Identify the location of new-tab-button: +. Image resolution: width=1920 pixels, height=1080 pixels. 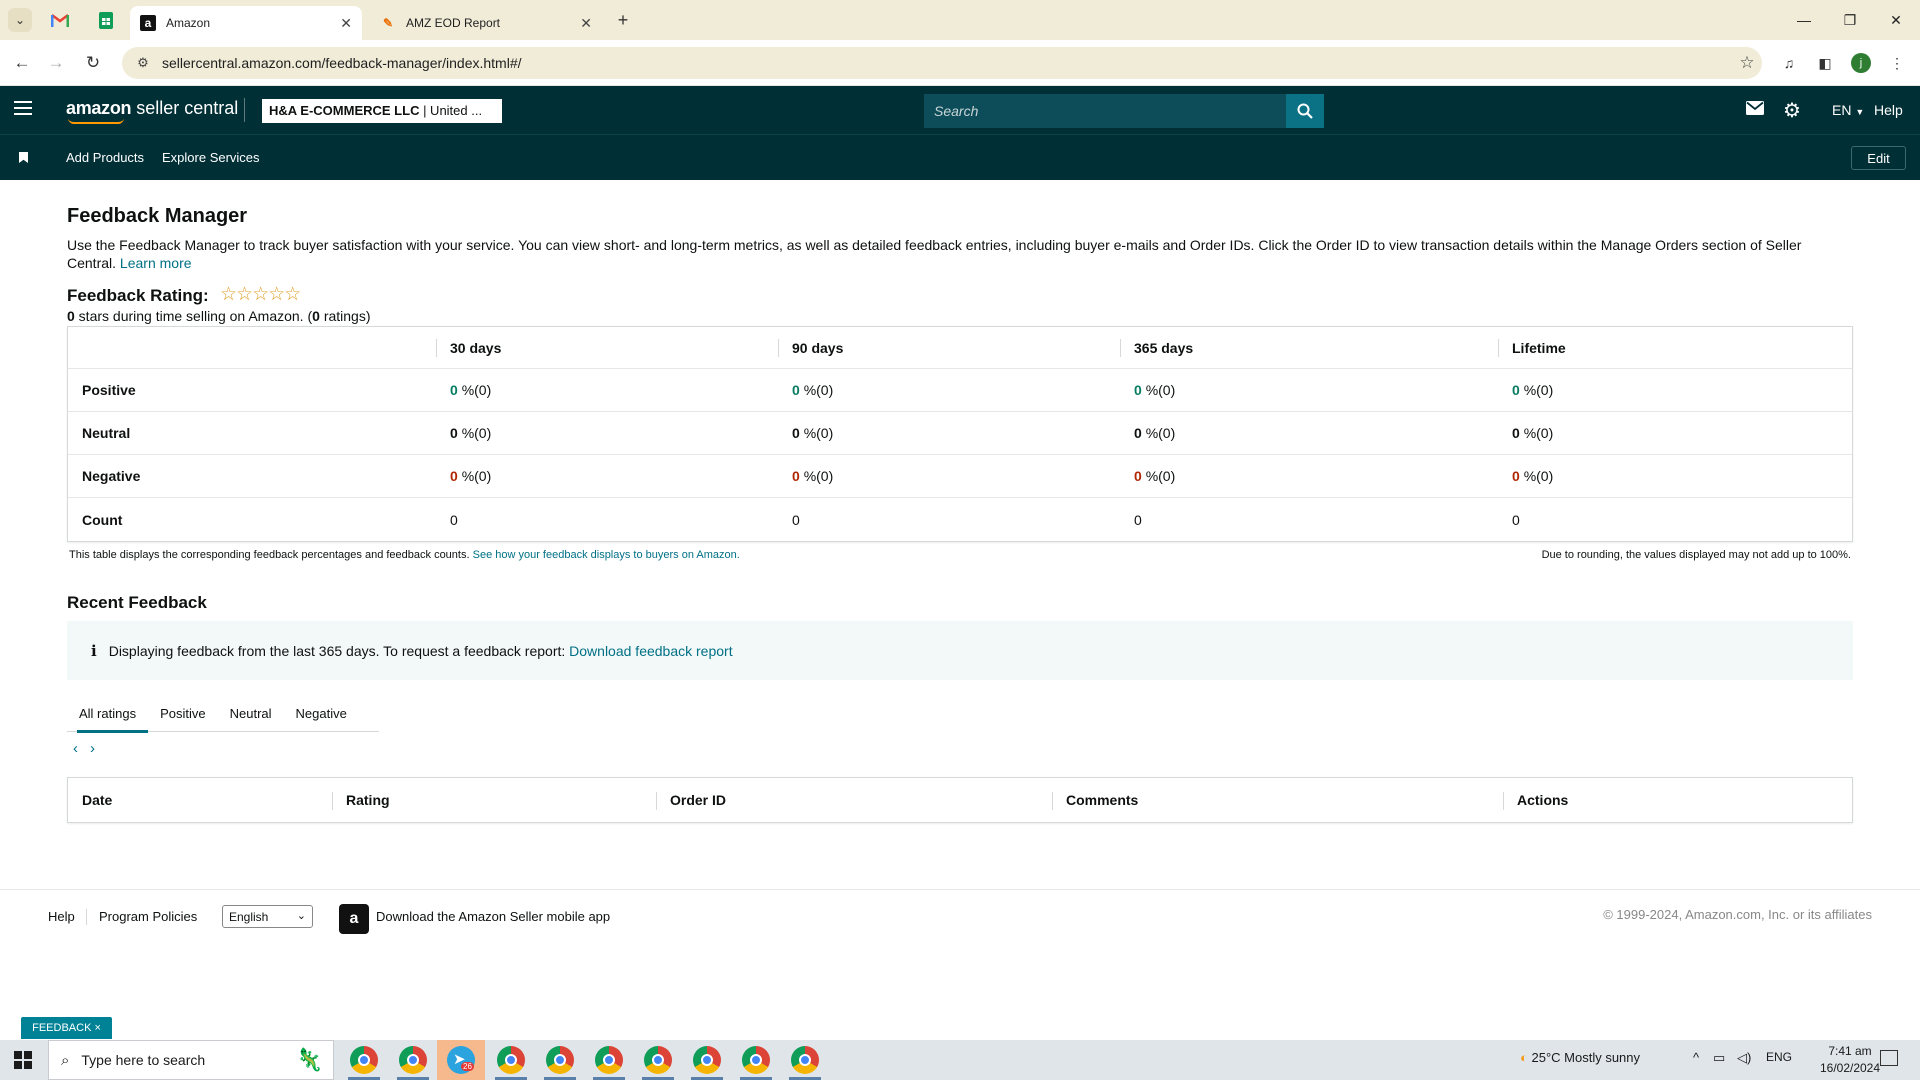
(623, 20).